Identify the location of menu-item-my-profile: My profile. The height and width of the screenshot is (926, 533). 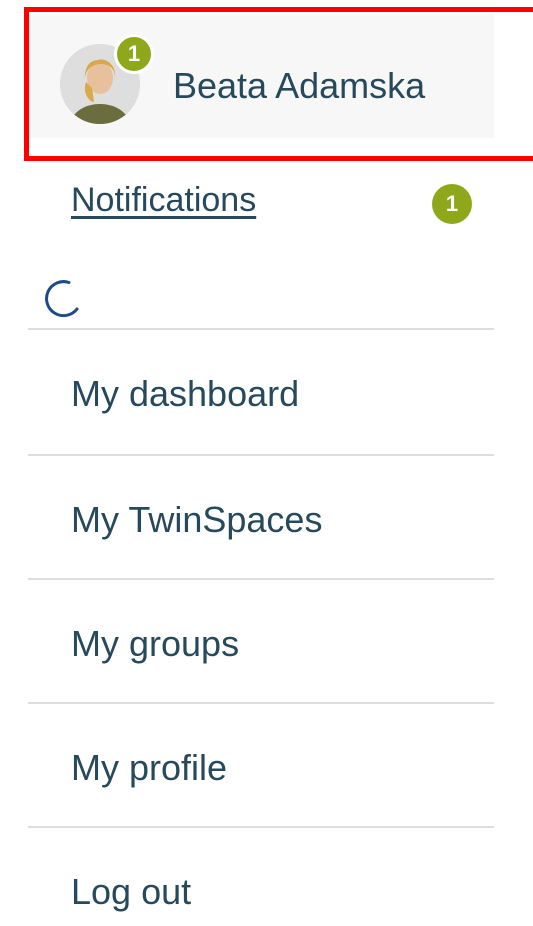
(261, 764).